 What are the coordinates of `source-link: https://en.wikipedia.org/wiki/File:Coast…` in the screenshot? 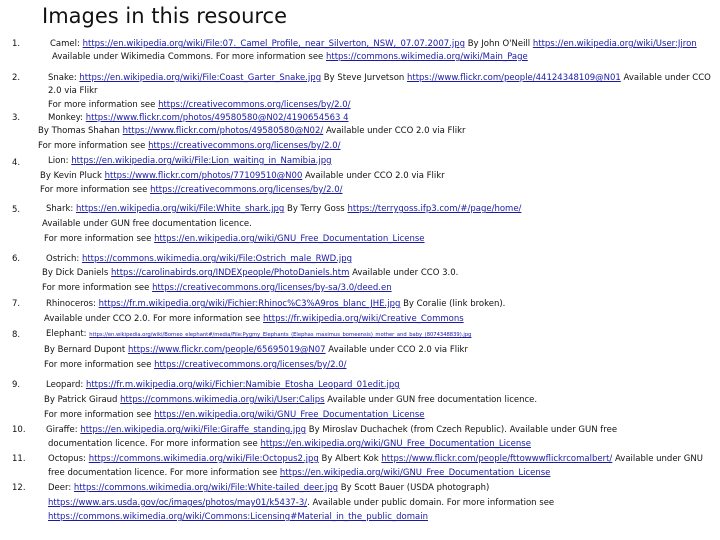 It's located at (200, 78).